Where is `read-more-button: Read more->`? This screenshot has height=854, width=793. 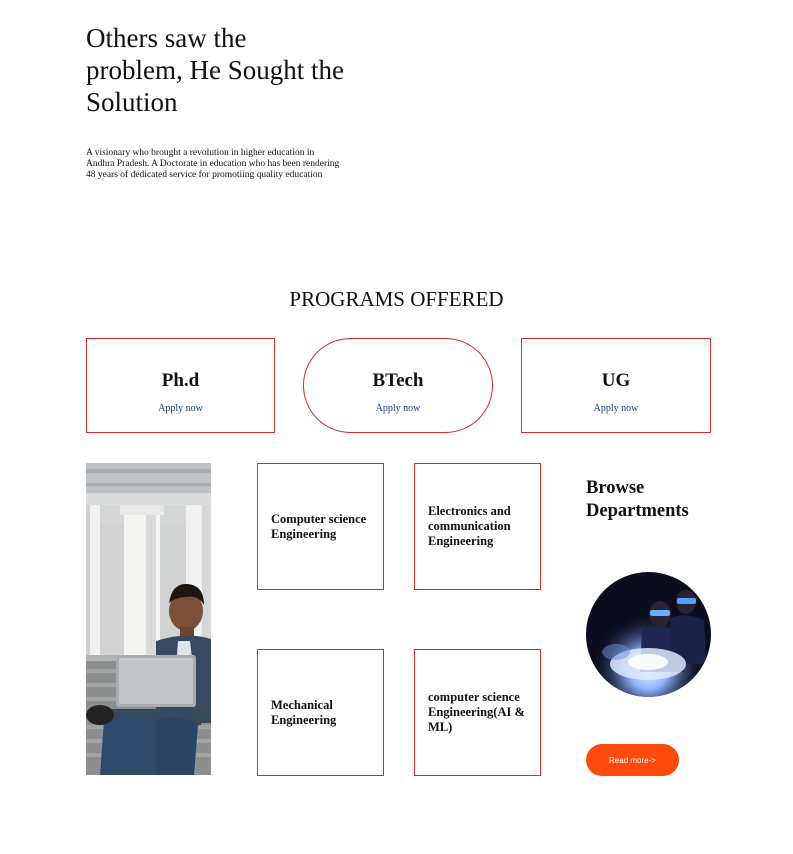 read-more-button: Read more-> is located at coordinates (632, 760).